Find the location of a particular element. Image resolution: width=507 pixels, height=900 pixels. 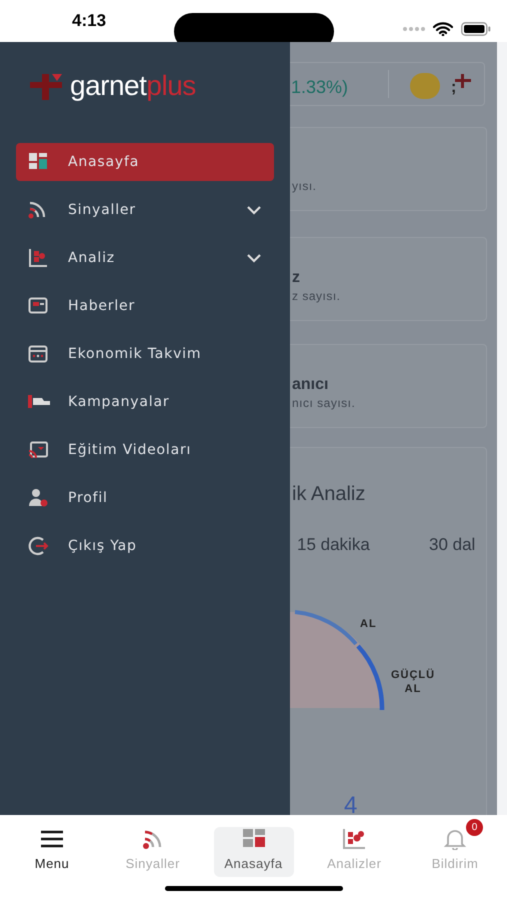

drawer-nav-item: Ekonomik Takvim is located at coordinates (145, 354).